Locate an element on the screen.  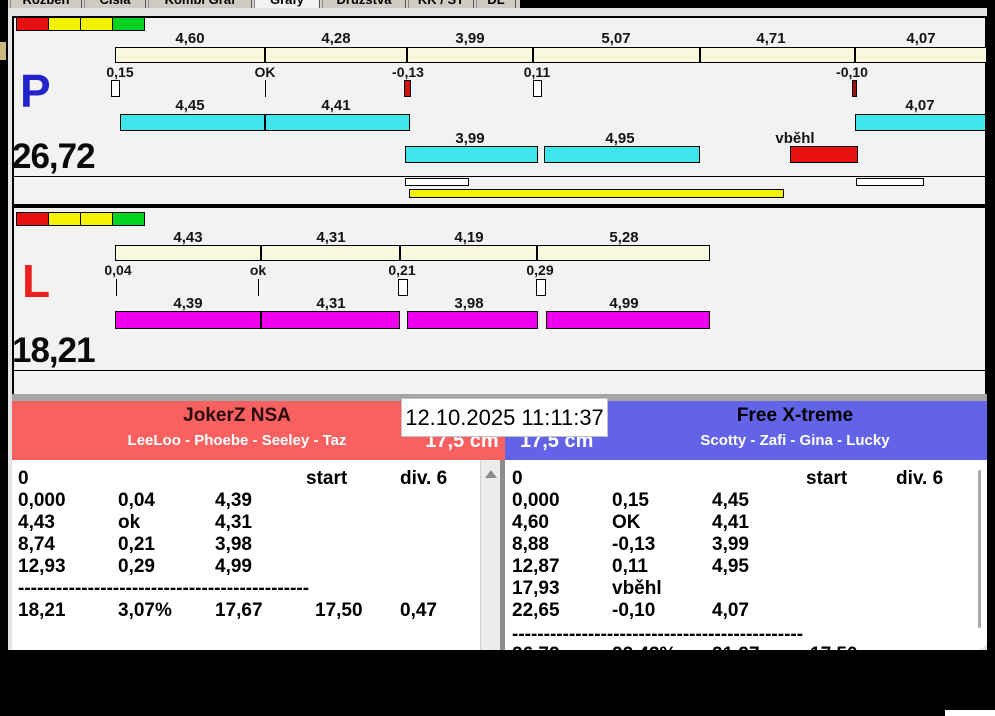
tab-label: Družstva is located at coordinates (364, 3).